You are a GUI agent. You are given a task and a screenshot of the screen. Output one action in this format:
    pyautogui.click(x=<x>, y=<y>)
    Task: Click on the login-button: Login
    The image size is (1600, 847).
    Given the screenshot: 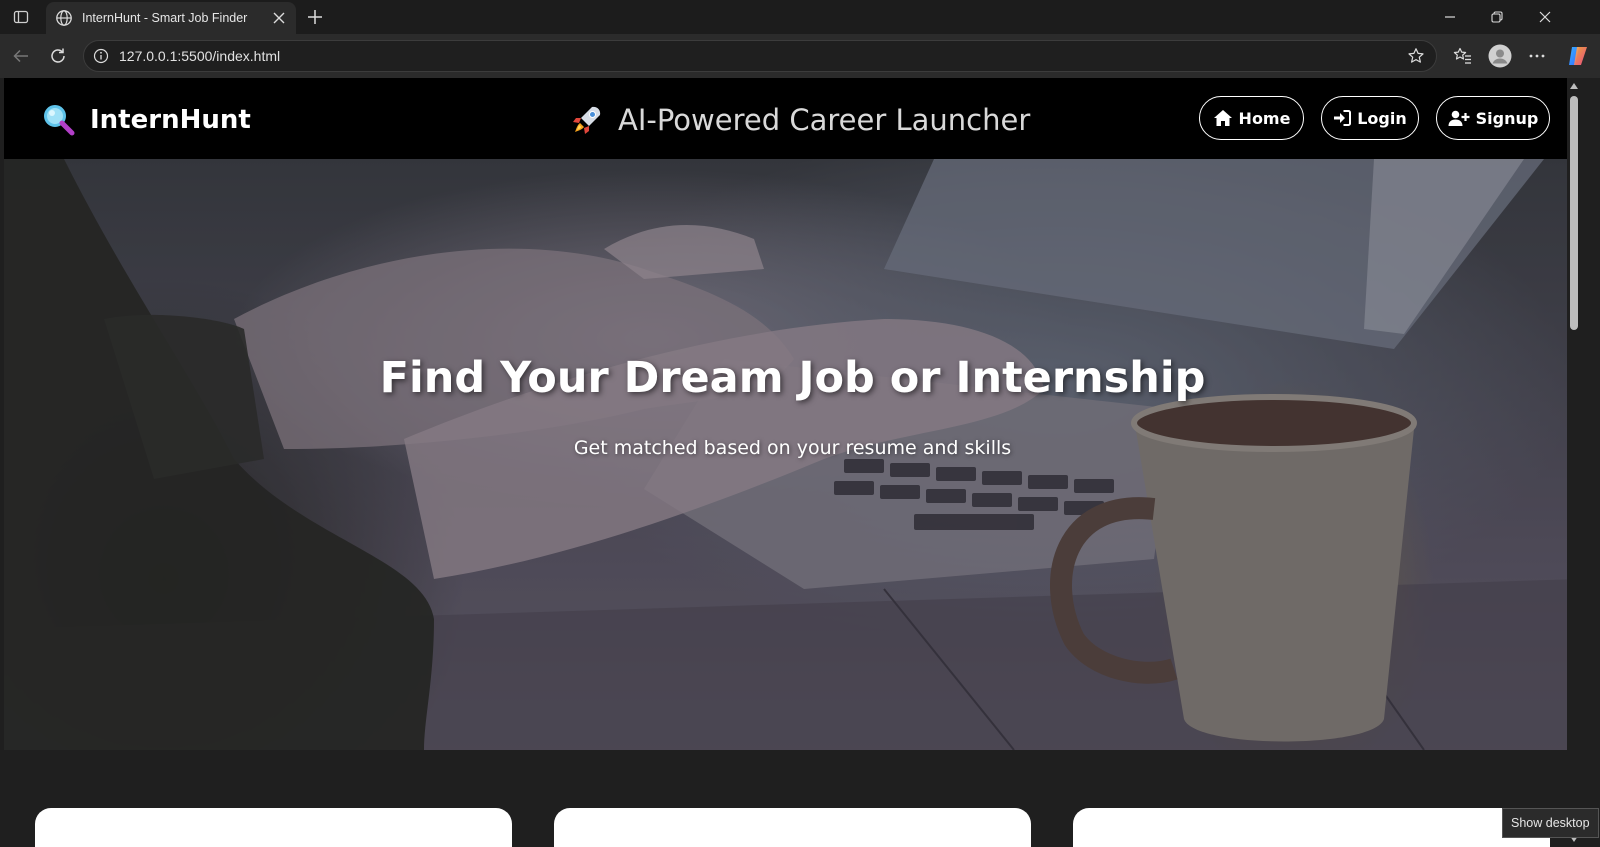 What is the action you would take?
    pyautogui.click(x=1370, y=118)
    